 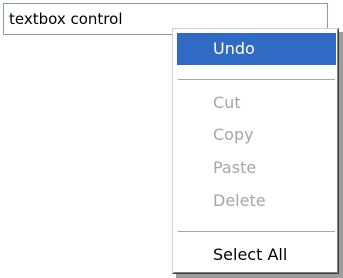 I want to click on textbox-value: textbox control, so click(x=66, y=19).